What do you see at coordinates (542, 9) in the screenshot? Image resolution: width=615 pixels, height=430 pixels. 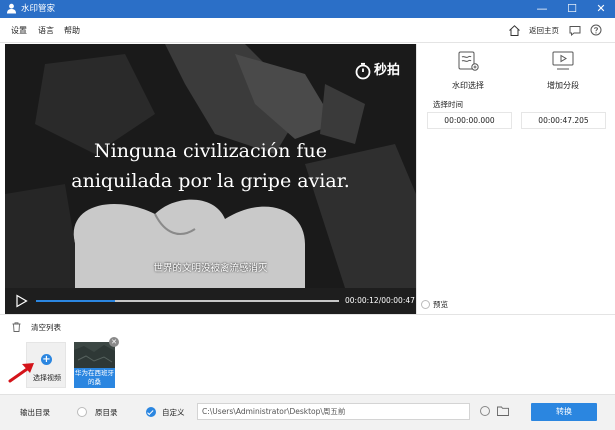 I see `minimize-button: —` at bounding box center [542, 9].